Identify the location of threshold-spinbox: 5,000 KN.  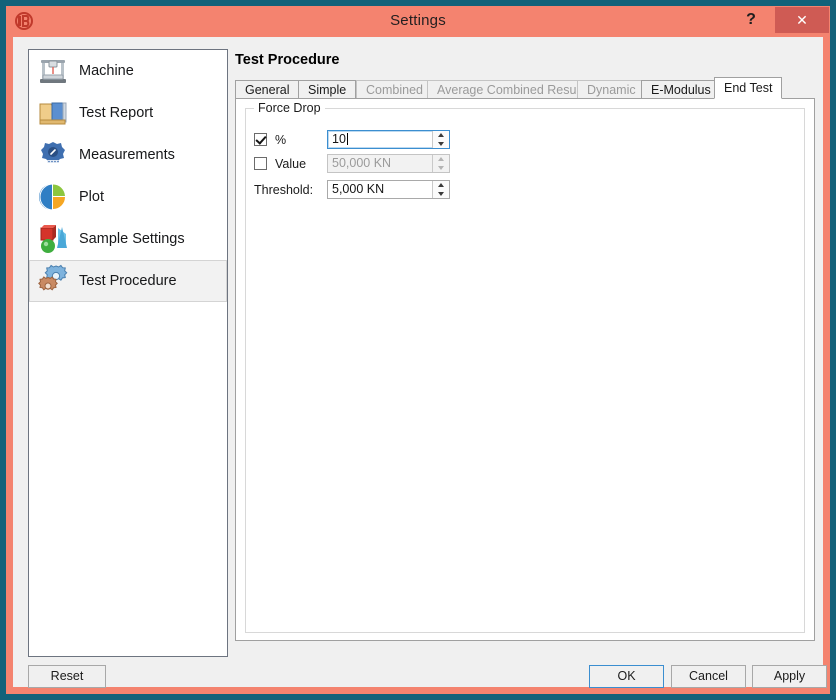
(388, 189).